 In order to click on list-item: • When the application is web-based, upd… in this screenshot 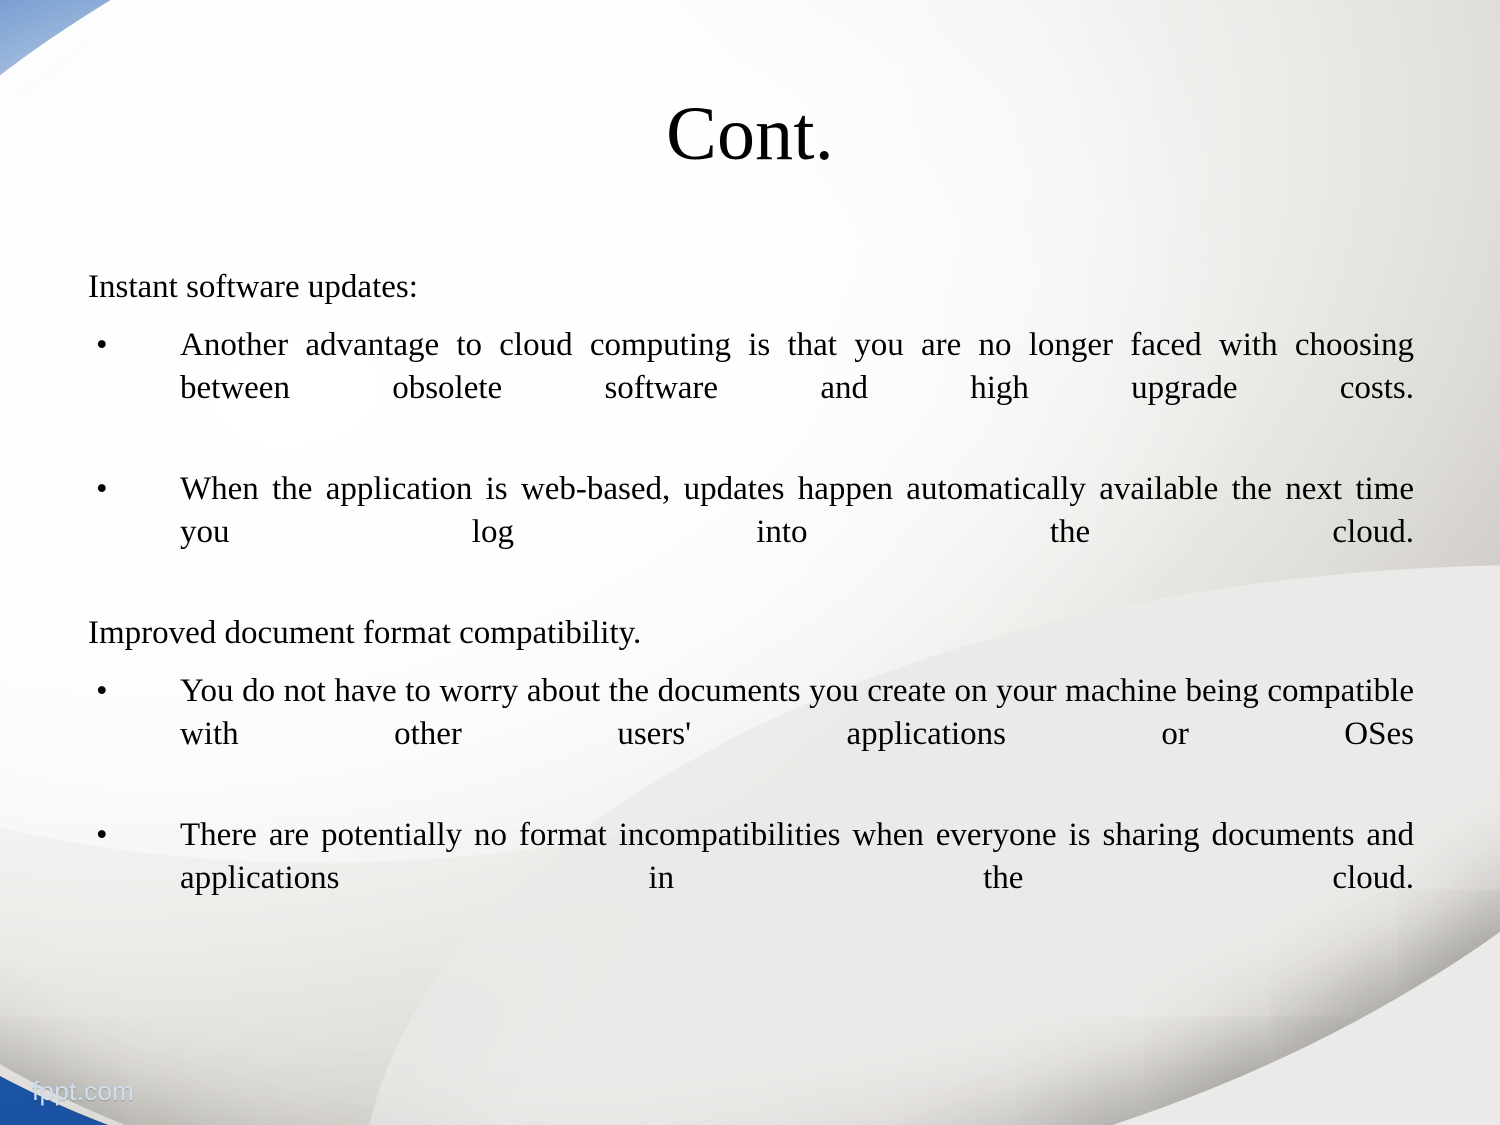, I will do `click(751, 532)`.